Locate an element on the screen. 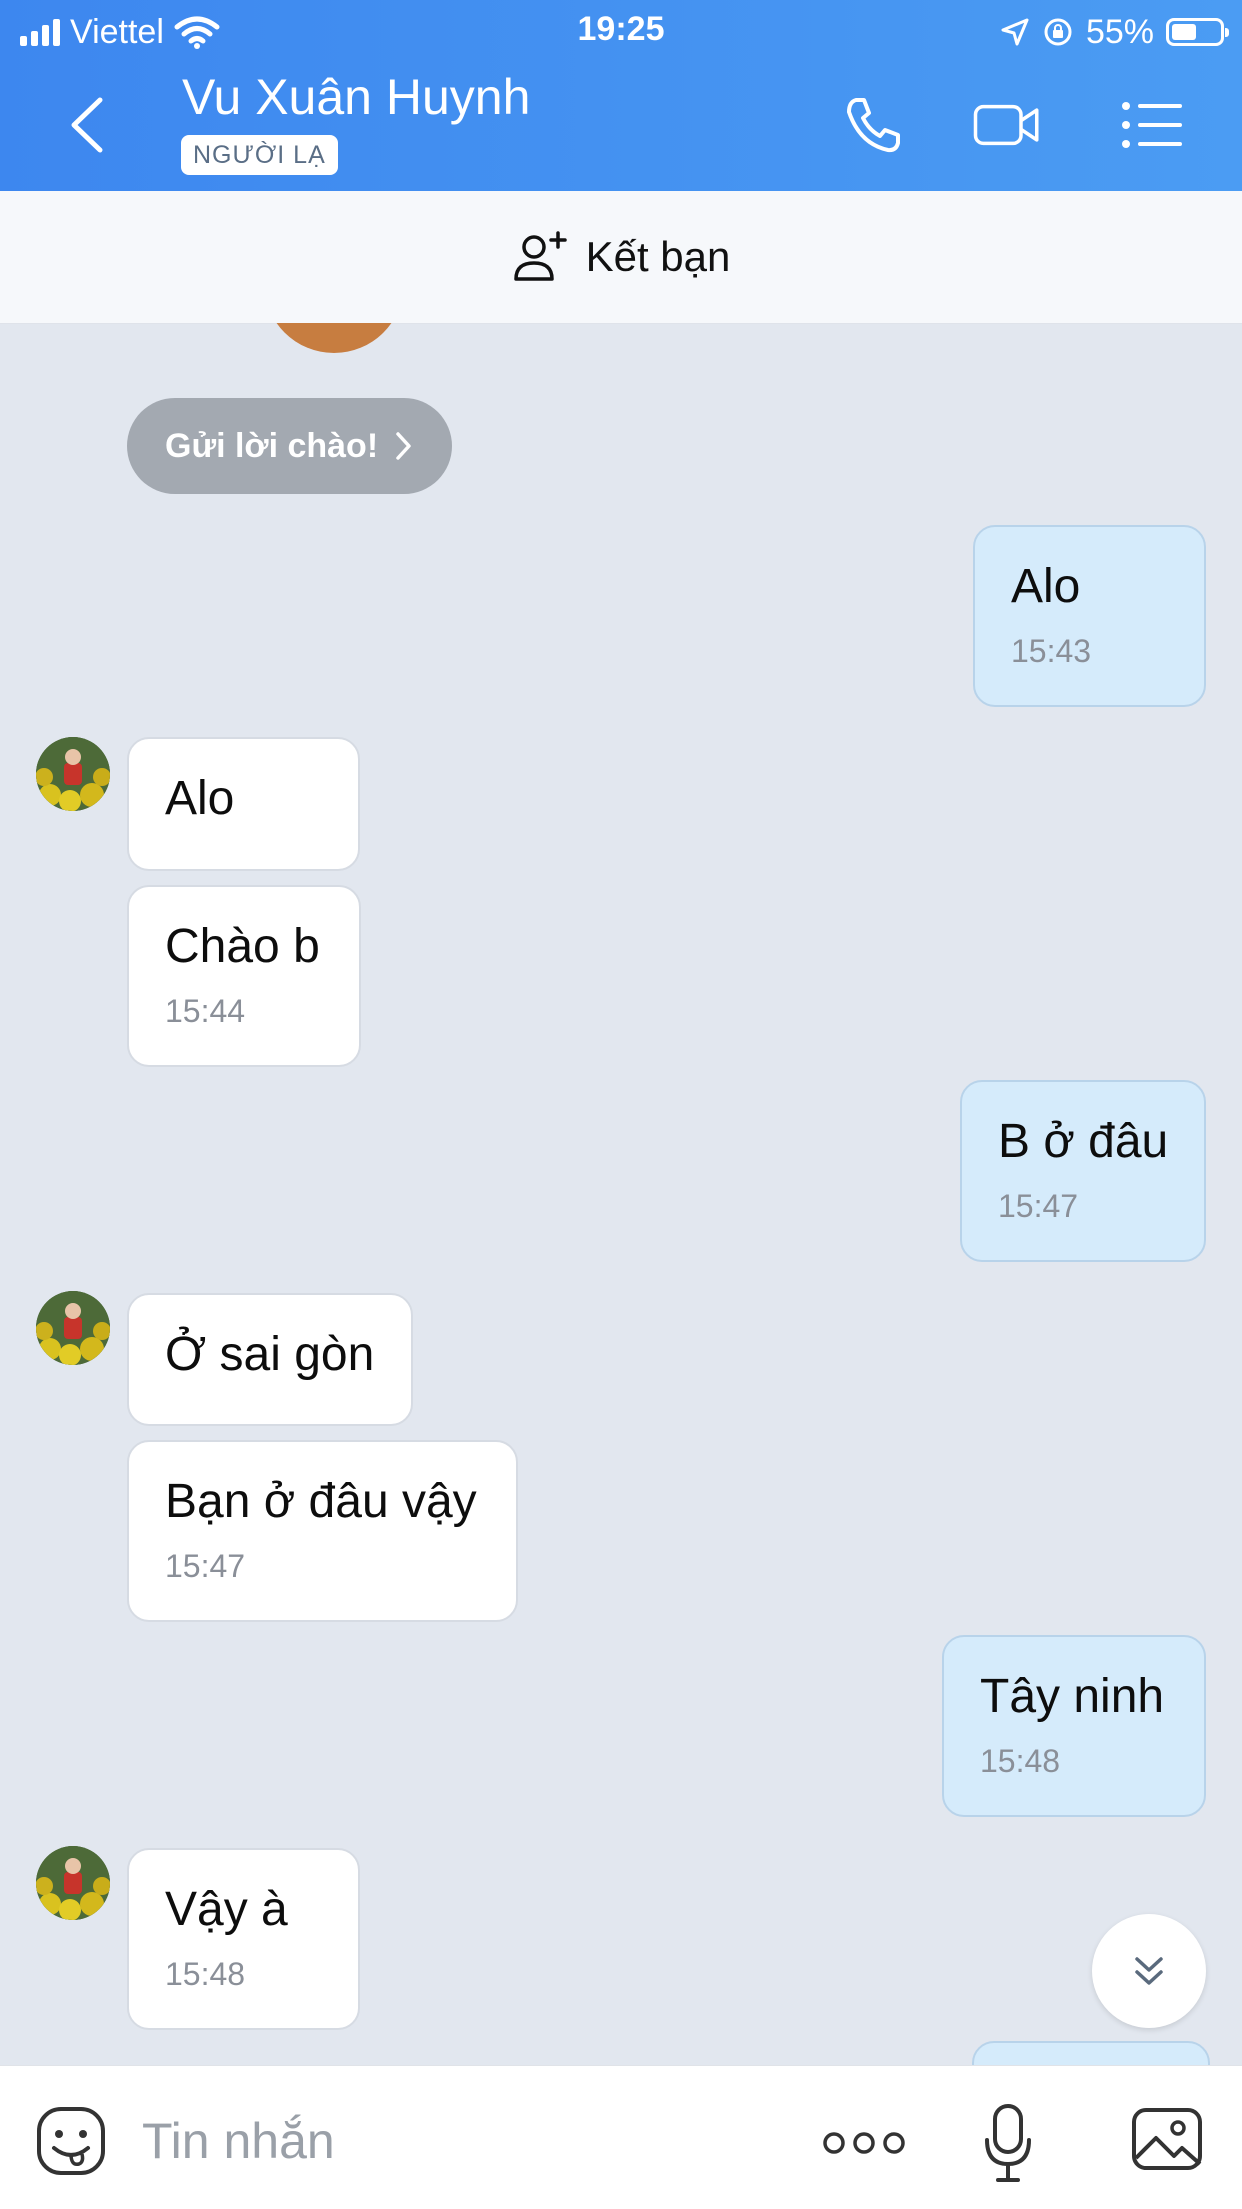 This screenshot has height=2209, width=1242. battery-fill is located at coordinates (1184, 32).